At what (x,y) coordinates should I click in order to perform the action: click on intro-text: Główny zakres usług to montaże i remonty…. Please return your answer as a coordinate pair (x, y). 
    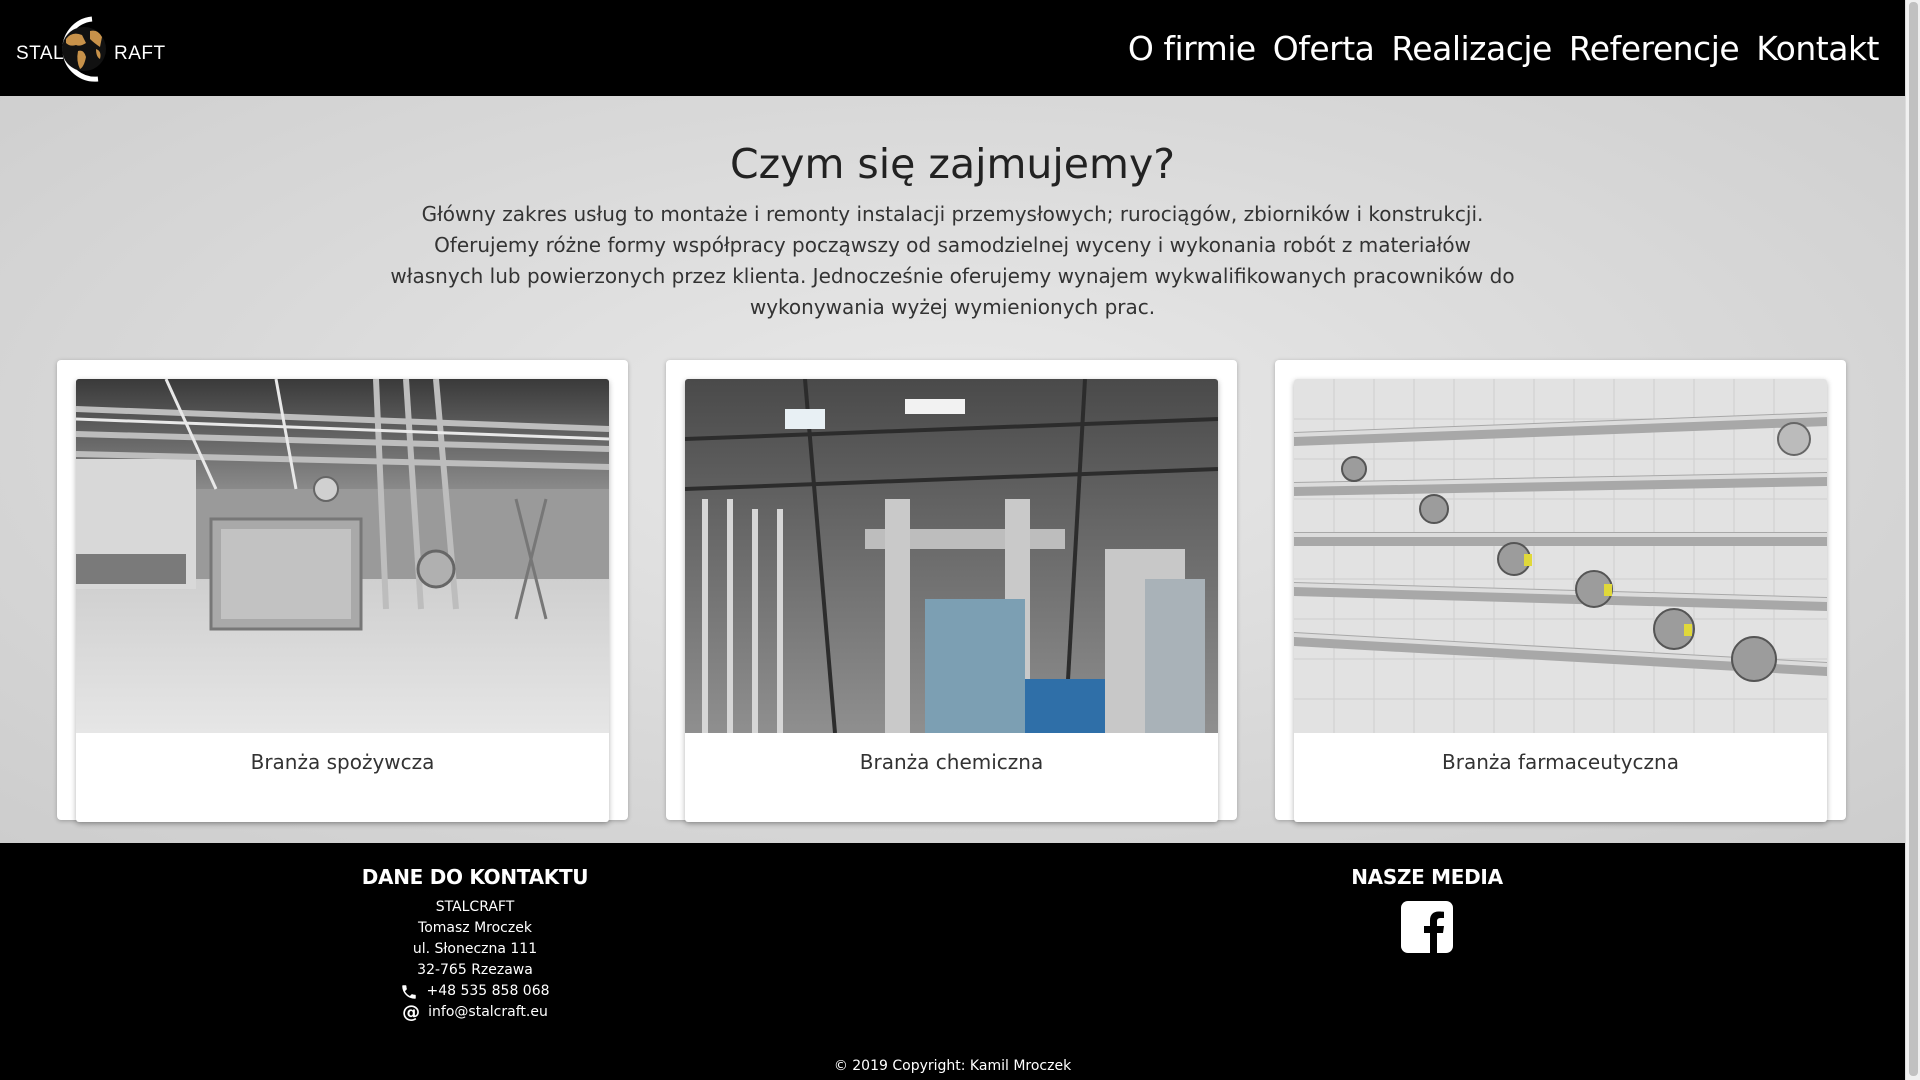
    Looking at the image, I should click on (952, 260).